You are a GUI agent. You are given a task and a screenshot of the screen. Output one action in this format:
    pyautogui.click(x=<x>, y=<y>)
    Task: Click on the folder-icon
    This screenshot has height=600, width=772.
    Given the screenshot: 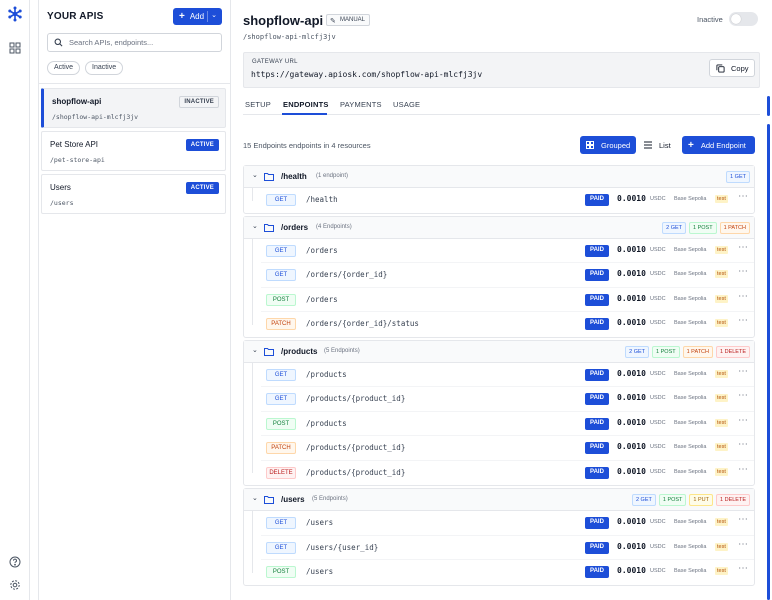 What is the action you would take?
    pyautogui.click(x=269, y=351)
    